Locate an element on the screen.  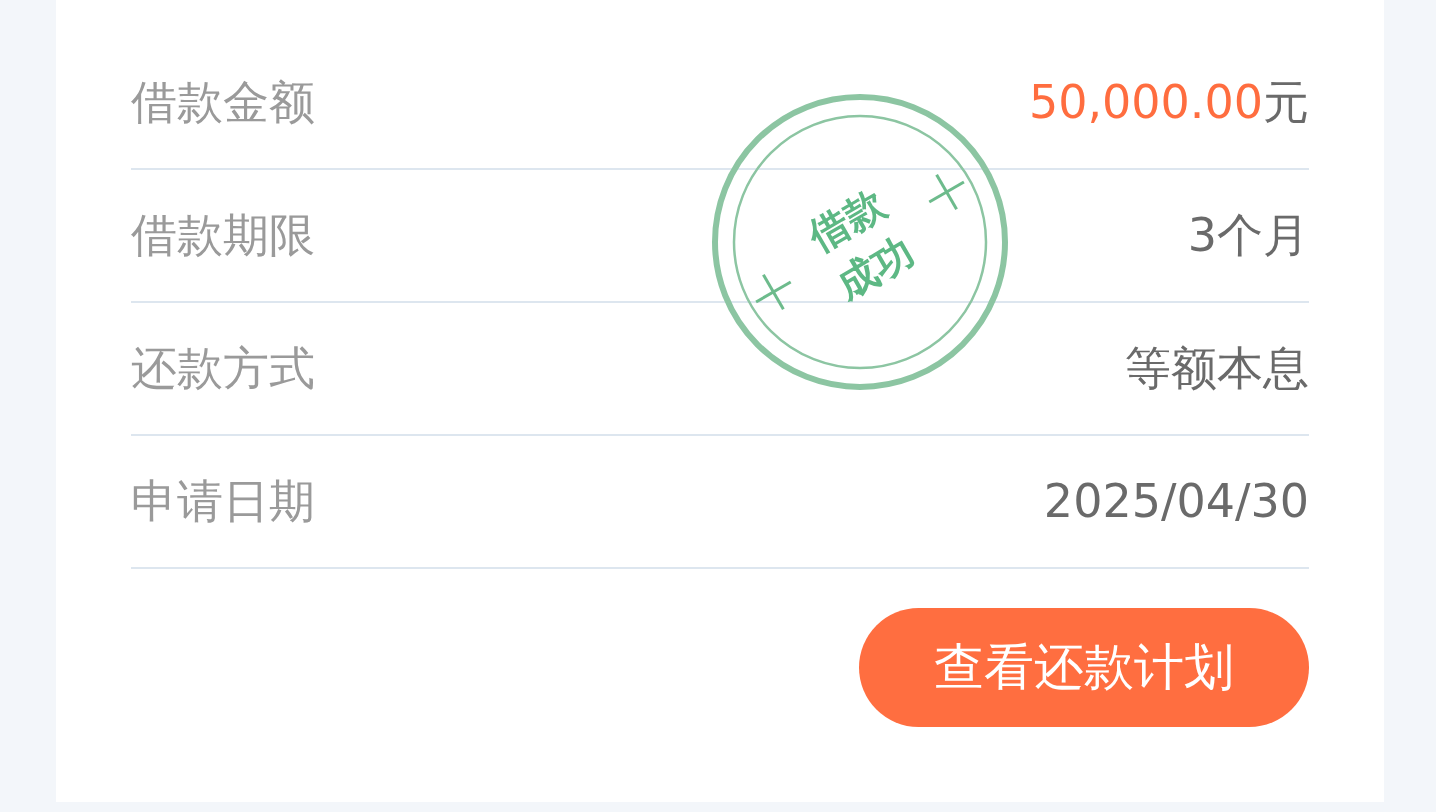
field-value: 2025/04/30 is located at coordinates (1176, 501).